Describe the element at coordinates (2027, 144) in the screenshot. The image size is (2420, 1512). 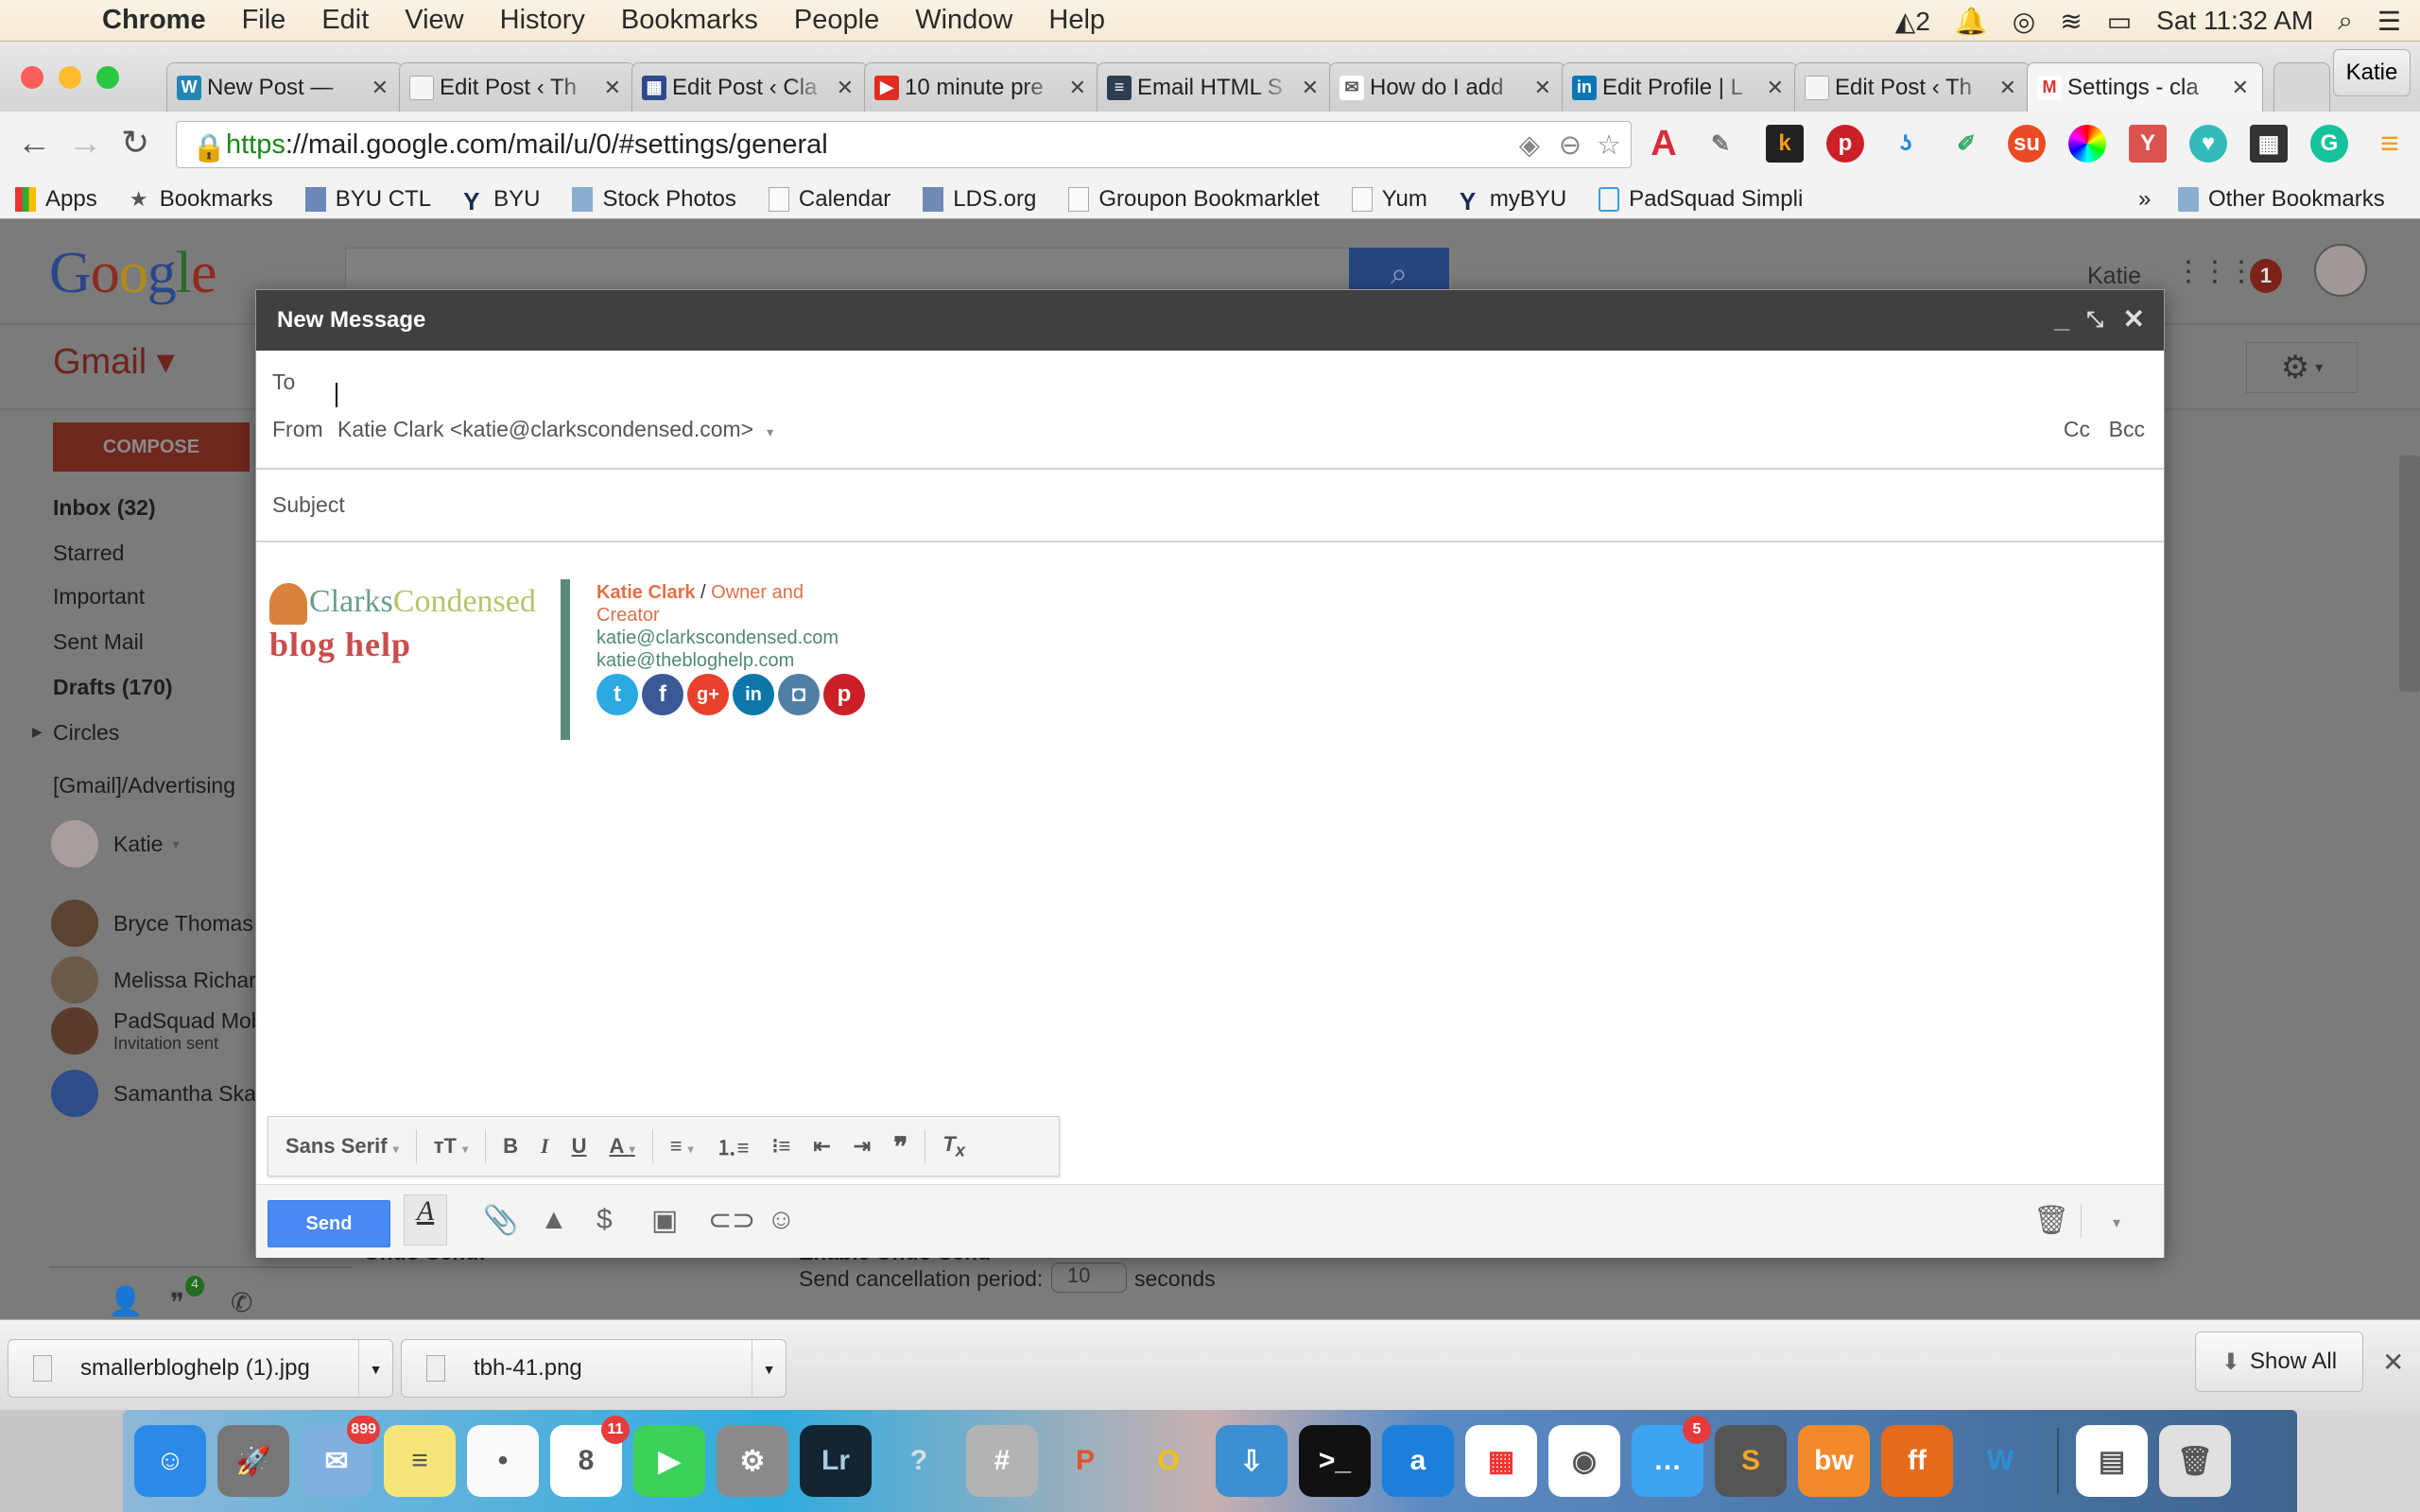
I see `stumbleupon-extension-icon: su` at that location.